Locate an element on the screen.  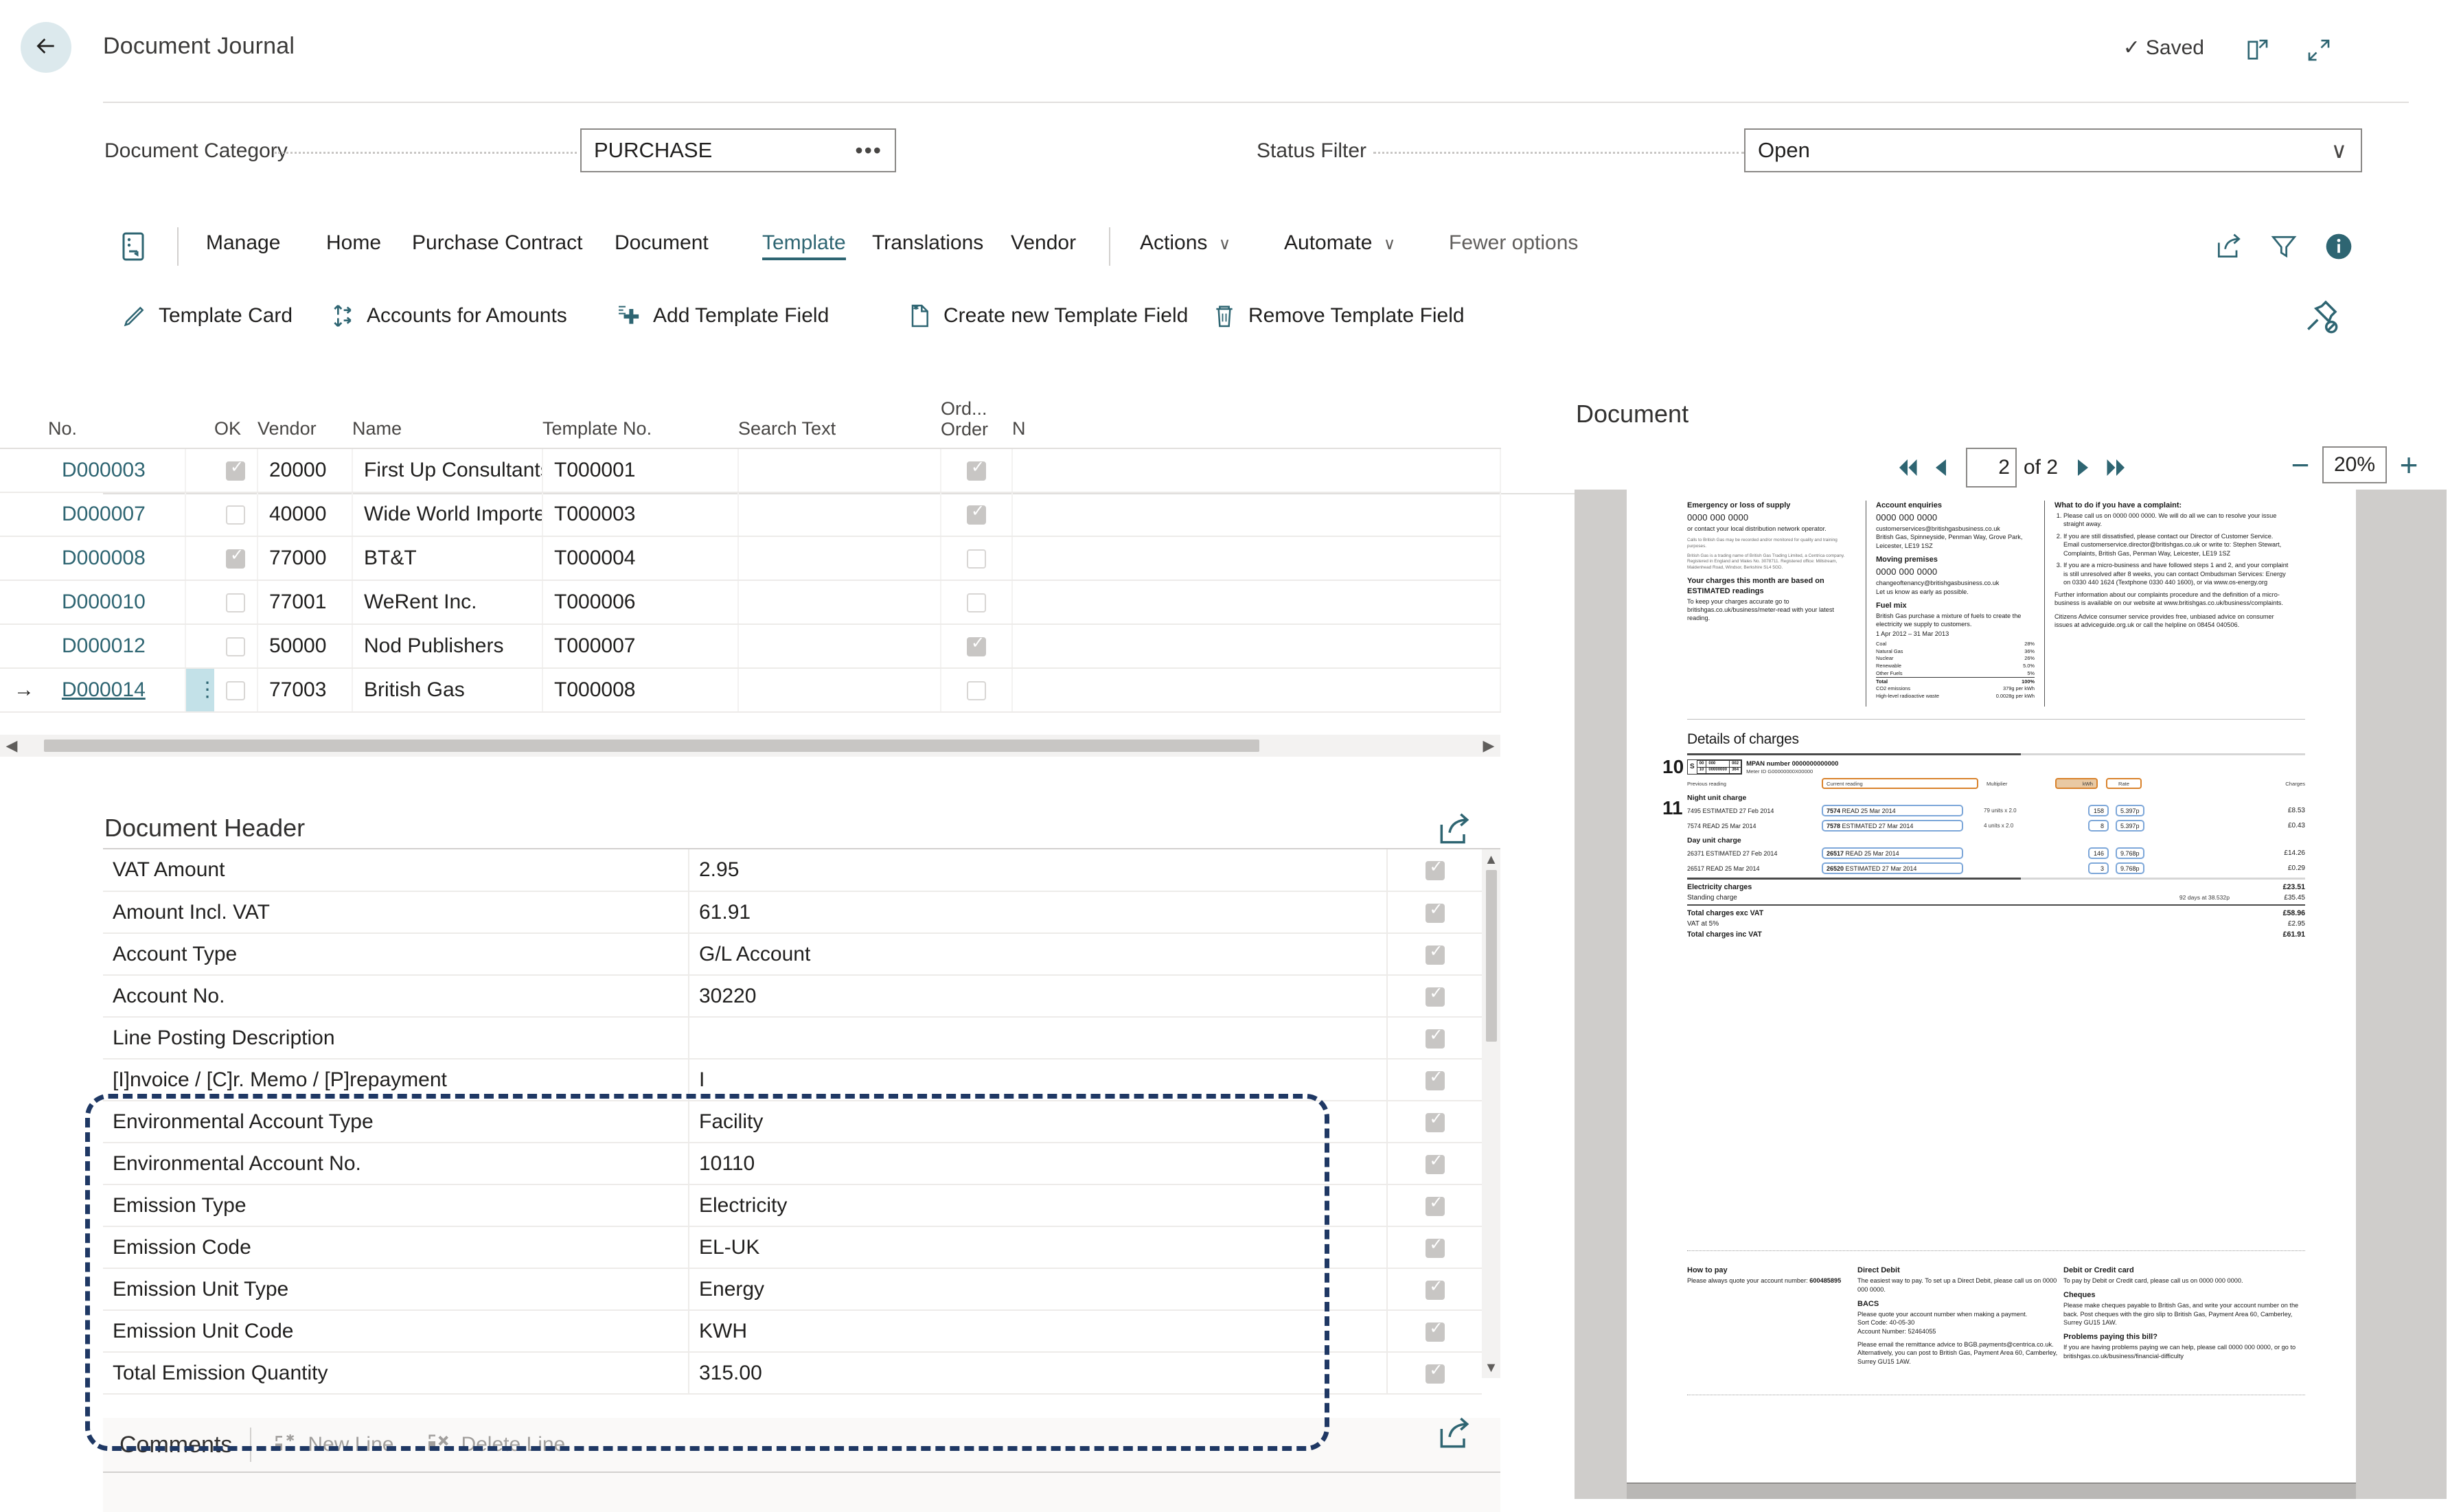
accounts-for-amounts-button: Accounts for Amounts is located at coordinates (447, 315).